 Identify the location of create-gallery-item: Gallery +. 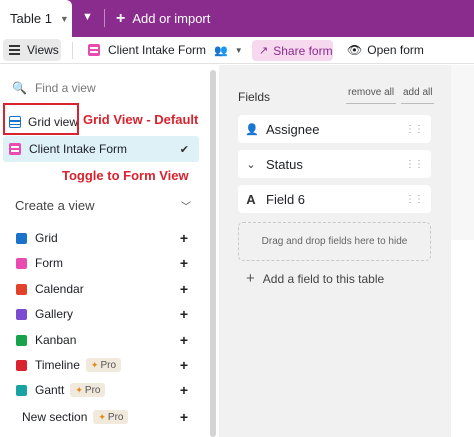
(102, 314).